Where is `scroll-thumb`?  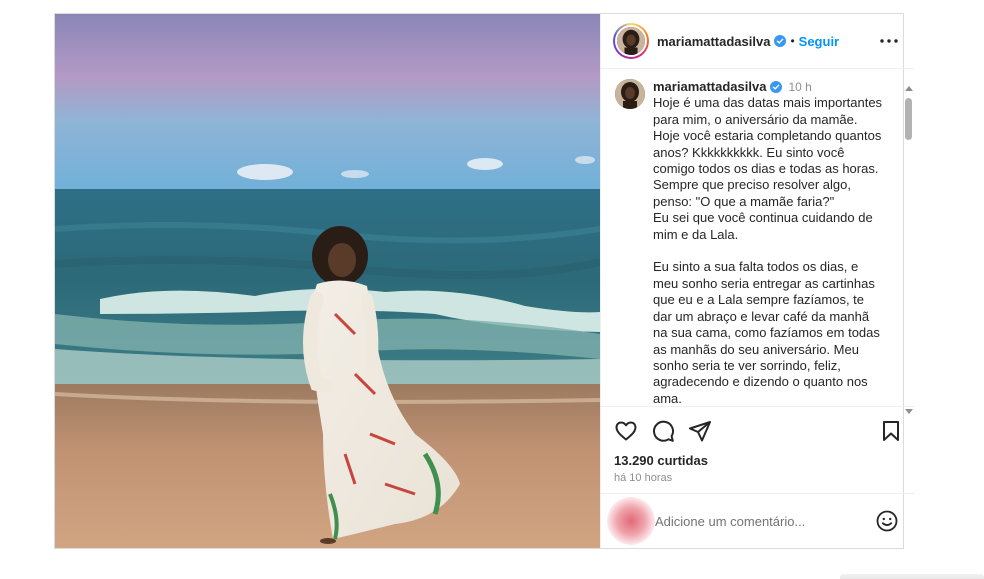 scroll-thumb is located at coordinates (908, 119).